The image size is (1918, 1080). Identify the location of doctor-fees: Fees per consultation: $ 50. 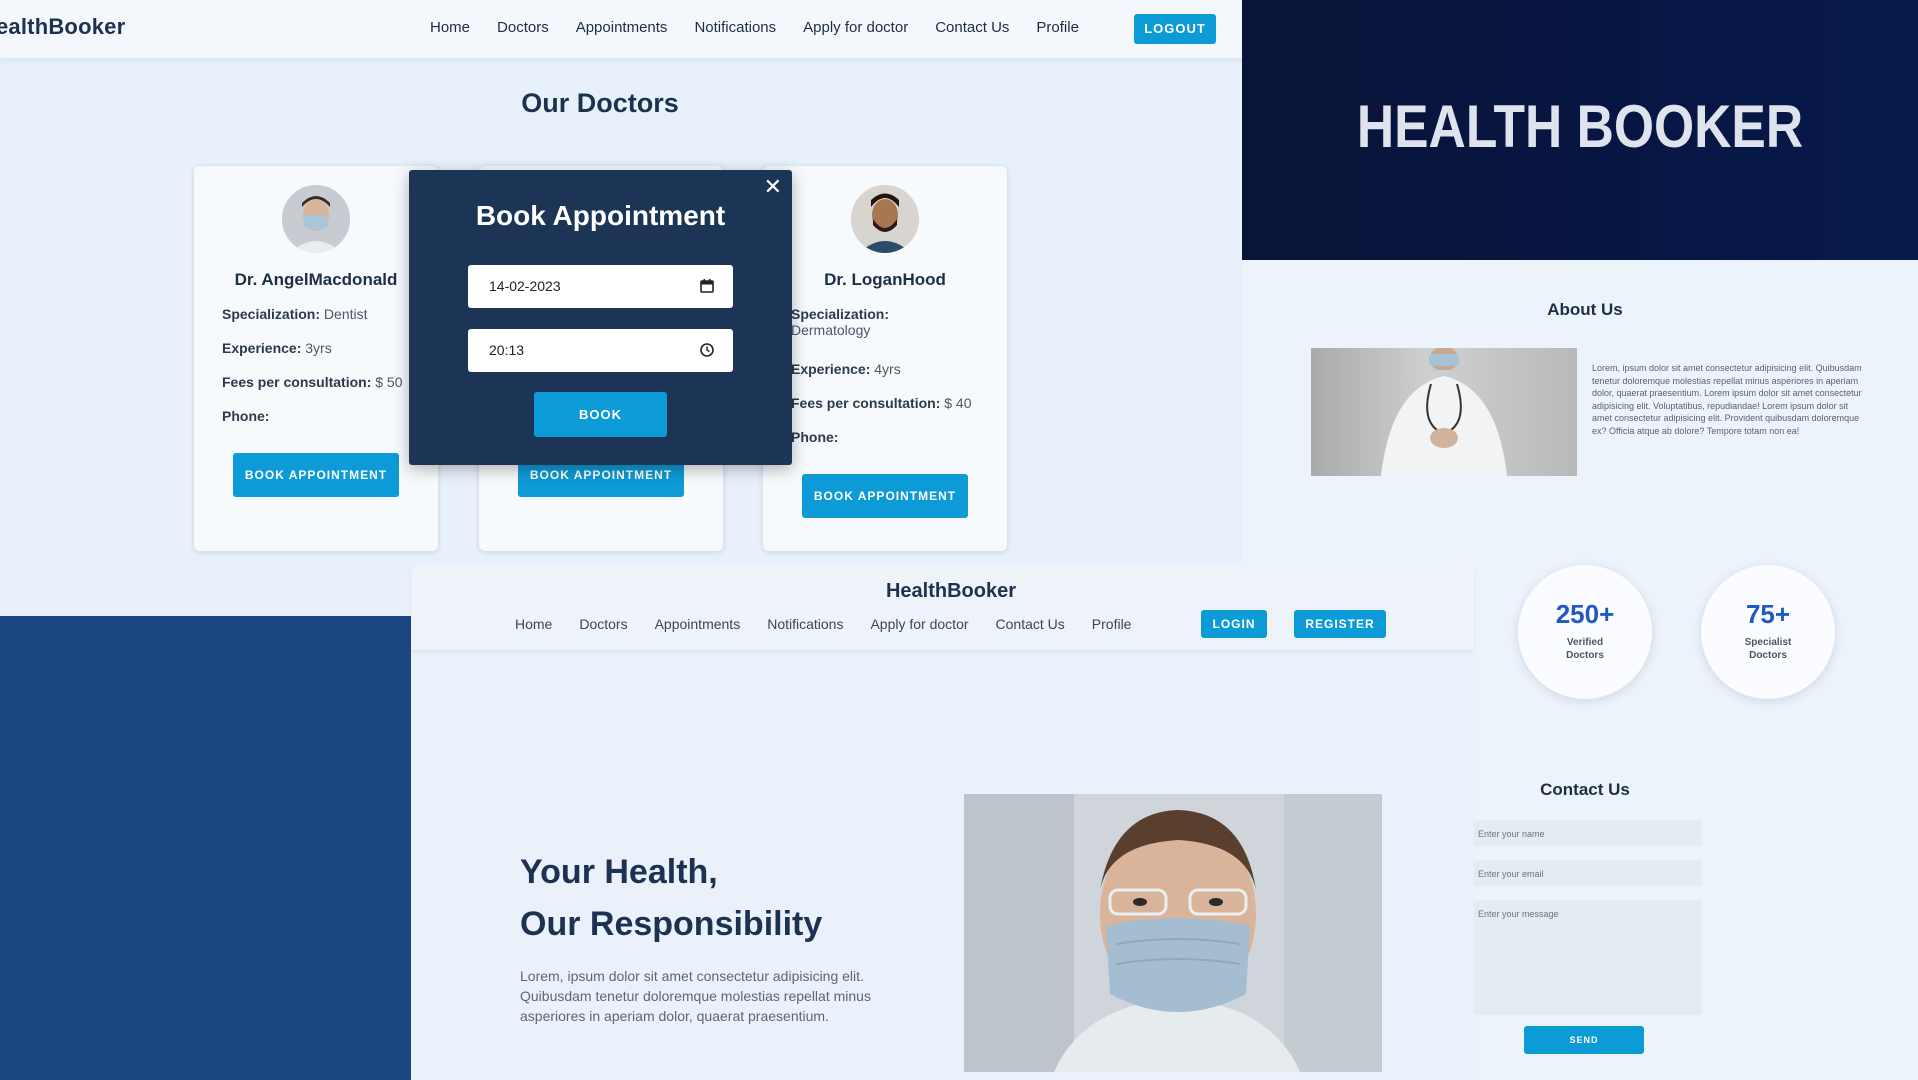
(312, 382).